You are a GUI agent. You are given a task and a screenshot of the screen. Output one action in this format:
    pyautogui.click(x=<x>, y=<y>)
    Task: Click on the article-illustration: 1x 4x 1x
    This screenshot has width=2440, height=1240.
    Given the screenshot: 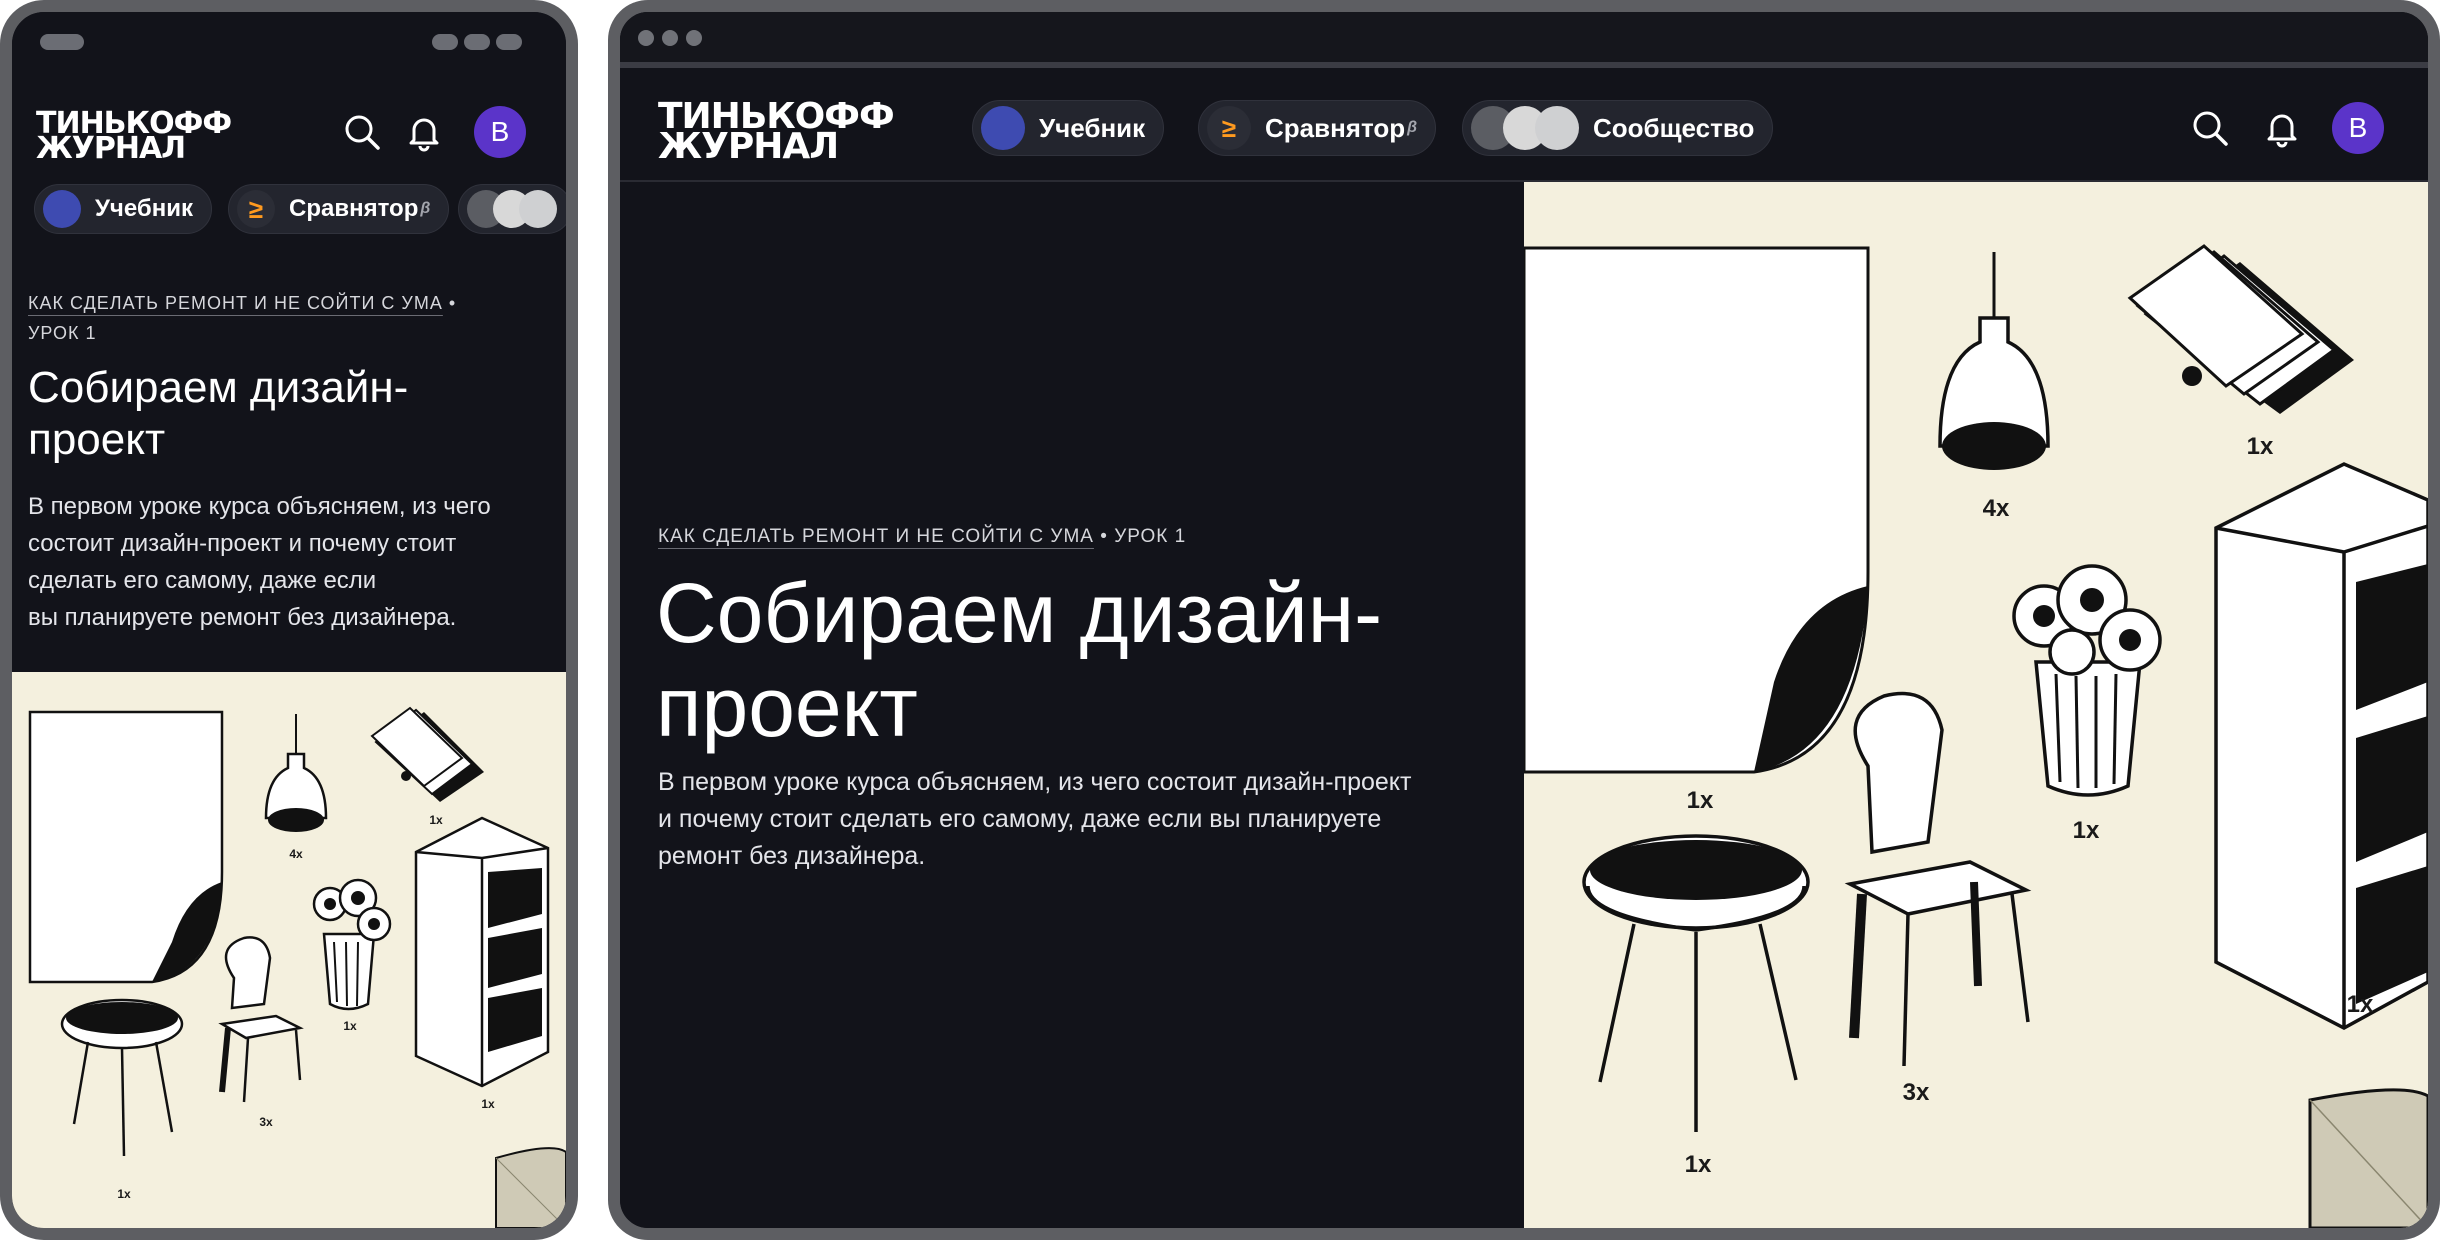 What is the action you would take?
    pyautogui.click(x=289, y=950)
    